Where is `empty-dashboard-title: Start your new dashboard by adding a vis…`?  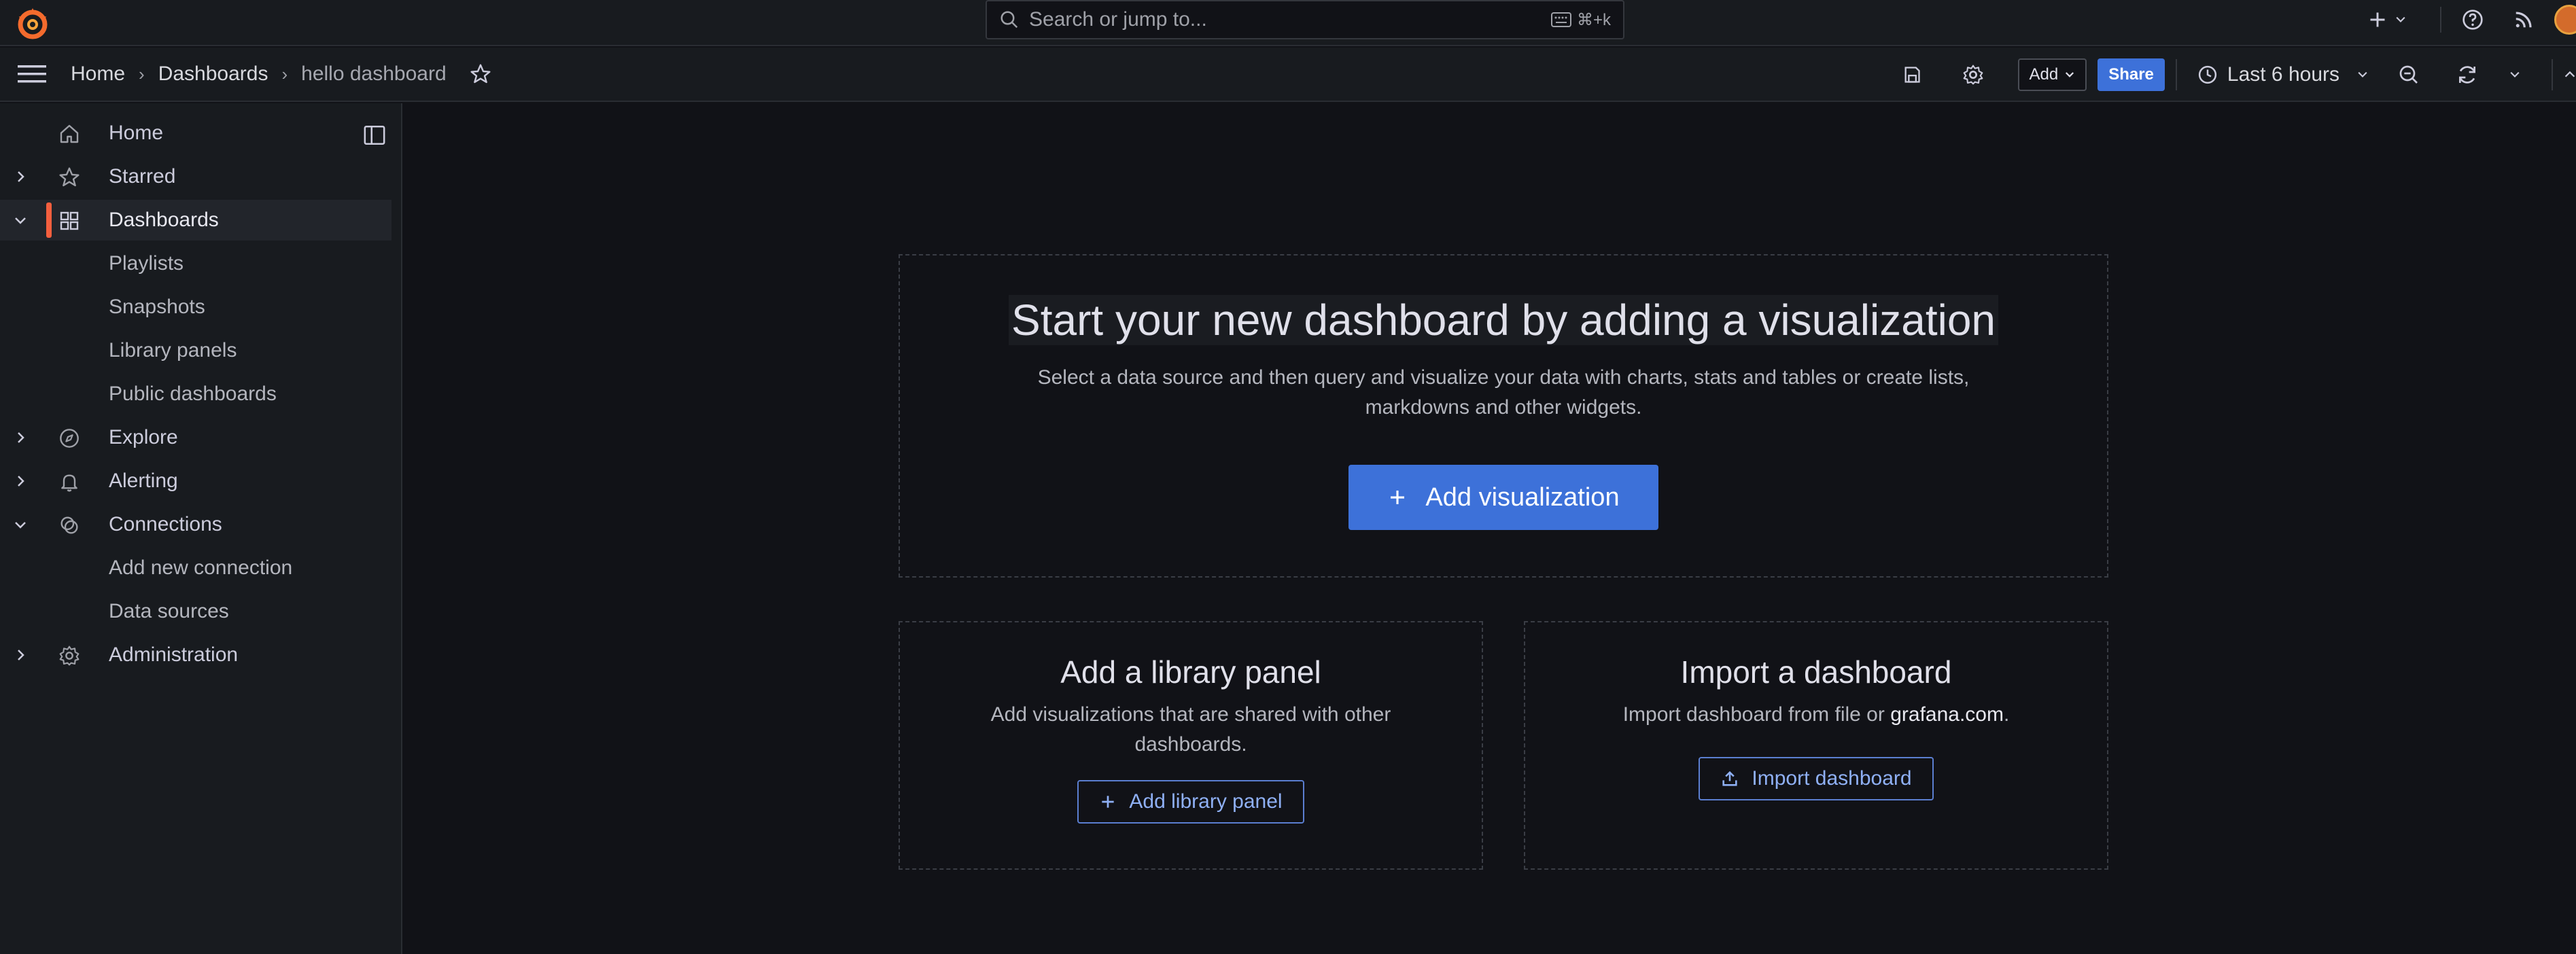
empty-dashboard-title: Start your new dashboard by adding a vis… is located at coordinates (1503, 320).